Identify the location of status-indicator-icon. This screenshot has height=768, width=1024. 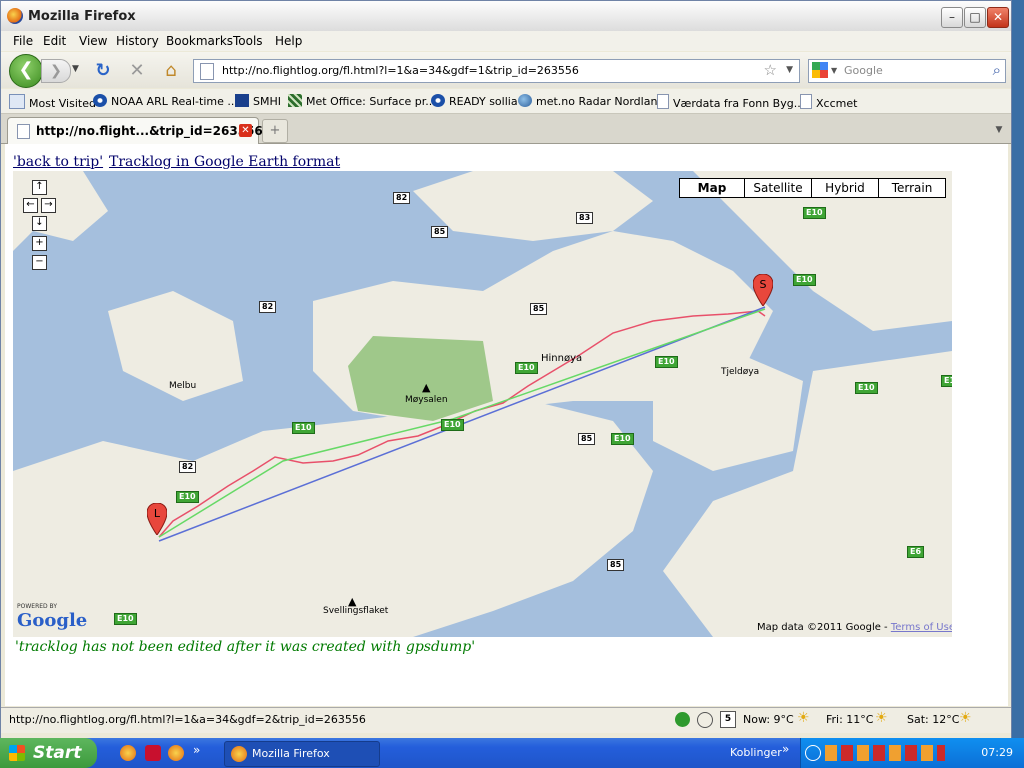
(682, 719).